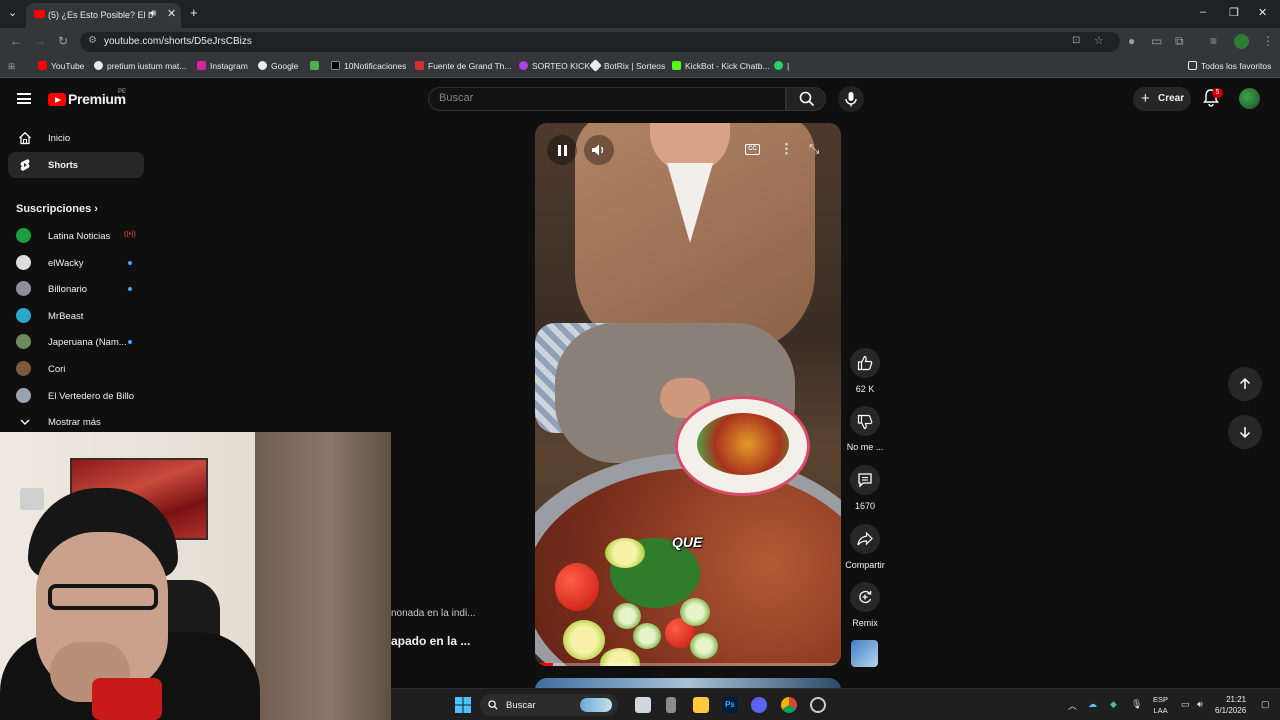  I want to click on new-tab-icon: +, so click(194, 12).